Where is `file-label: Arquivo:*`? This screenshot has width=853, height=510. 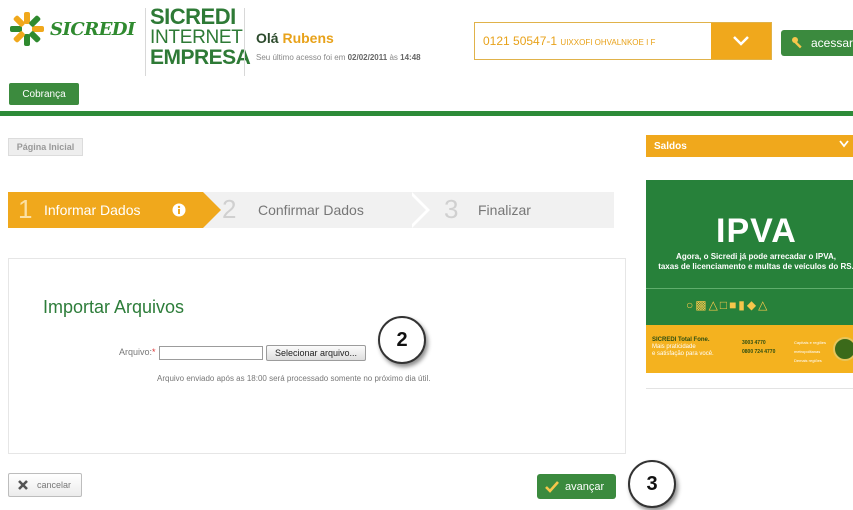 file-label: Arquivo:* is located at coordinates (137, 352).